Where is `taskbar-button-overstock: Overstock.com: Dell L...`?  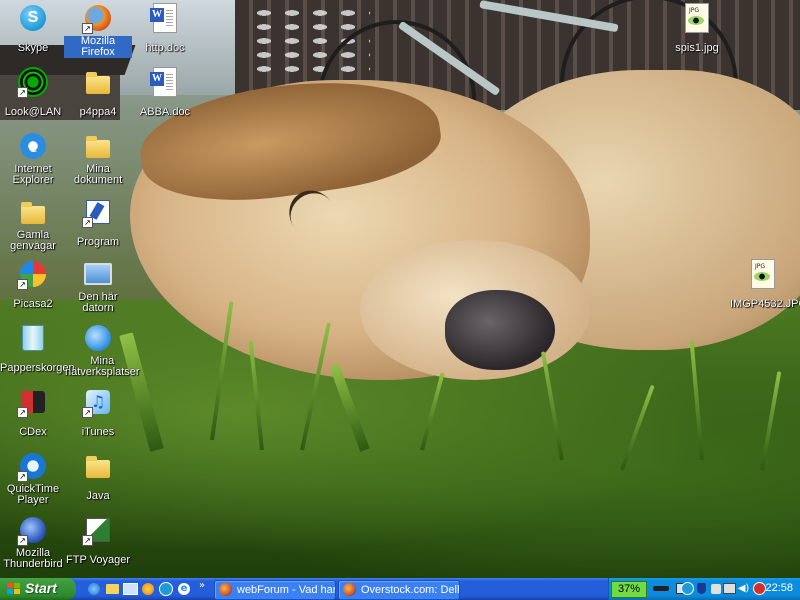 taskbar-button-overstock: Overstock.com: Dell L... is located at coordinates (399, 590).